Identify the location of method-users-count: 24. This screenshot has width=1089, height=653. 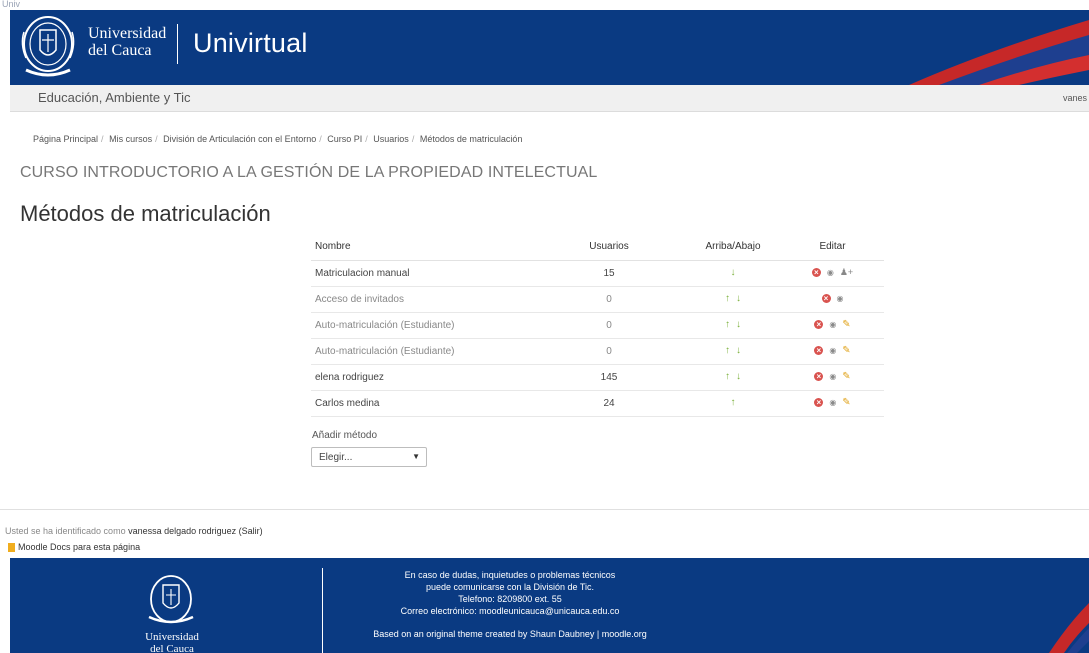
(609, 403).